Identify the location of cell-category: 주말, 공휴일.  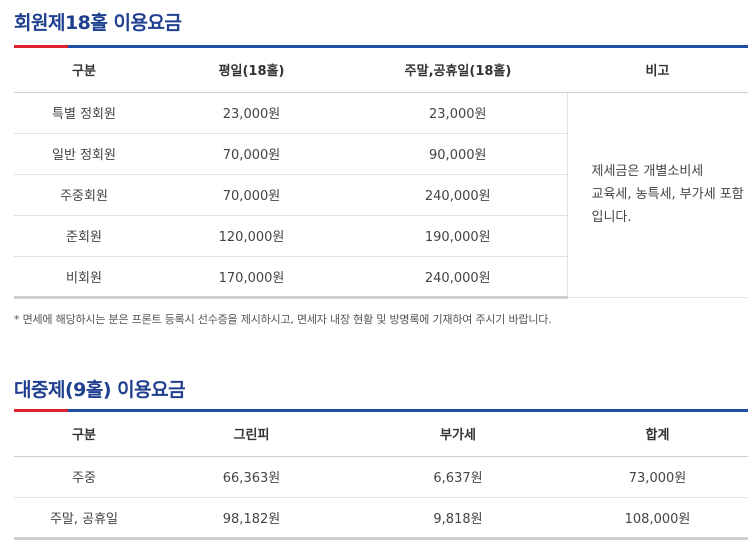
(84, 518).